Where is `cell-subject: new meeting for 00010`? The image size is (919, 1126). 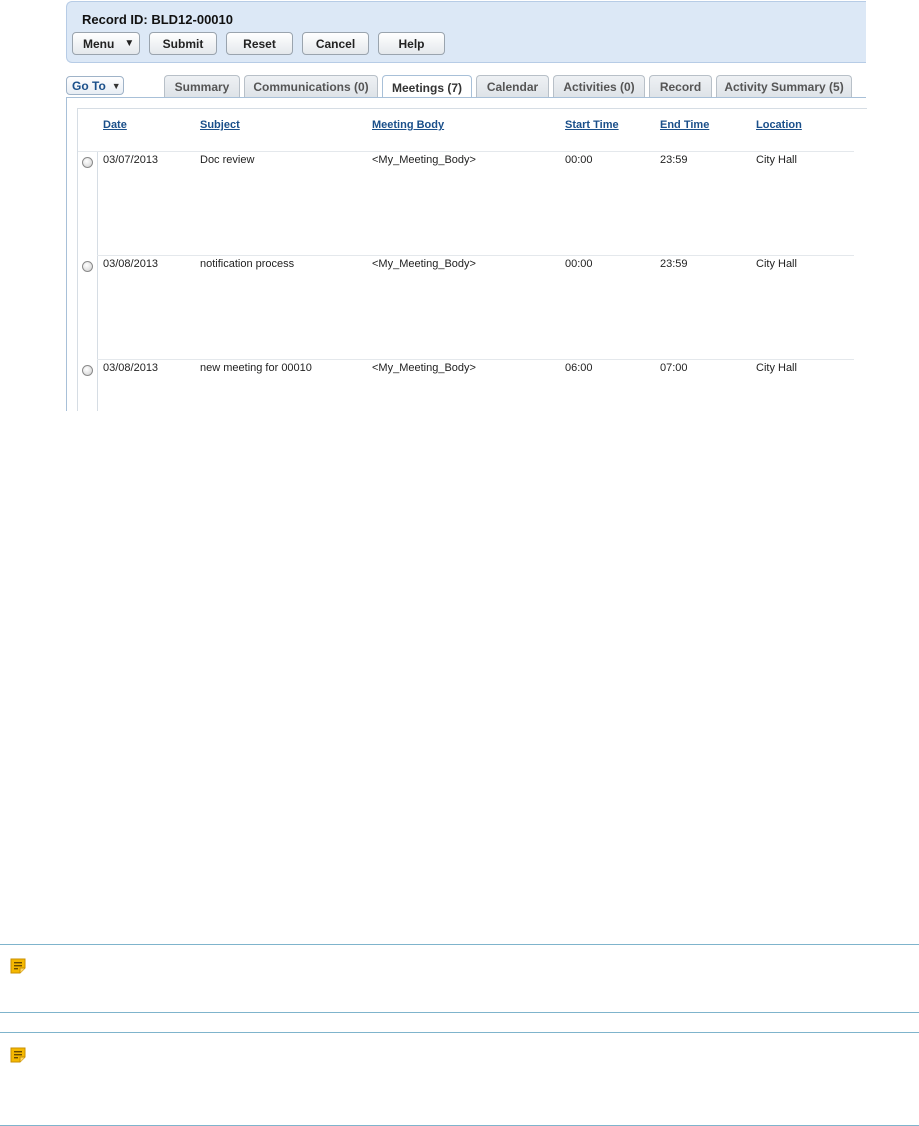
cell-subject: new meeting for 00010 is located at coordinates (256, 368).